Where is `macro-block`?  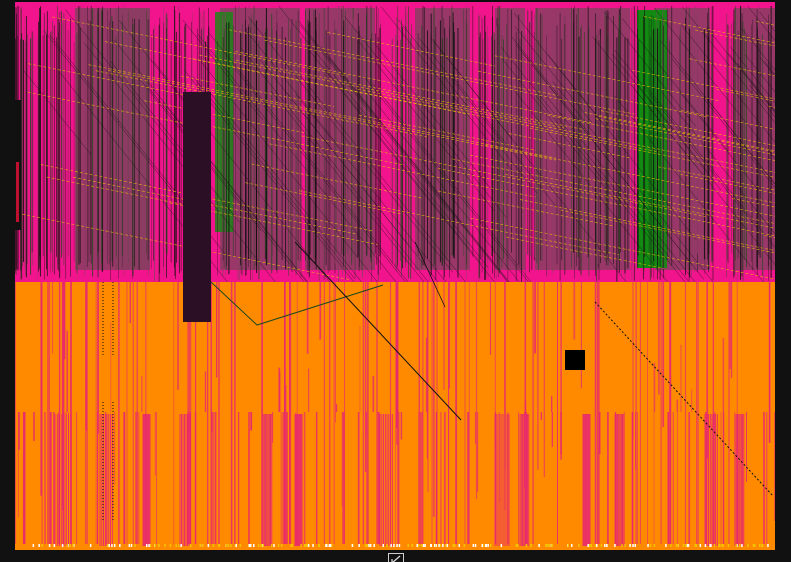 macro-block is located at coordinates (197, 207).